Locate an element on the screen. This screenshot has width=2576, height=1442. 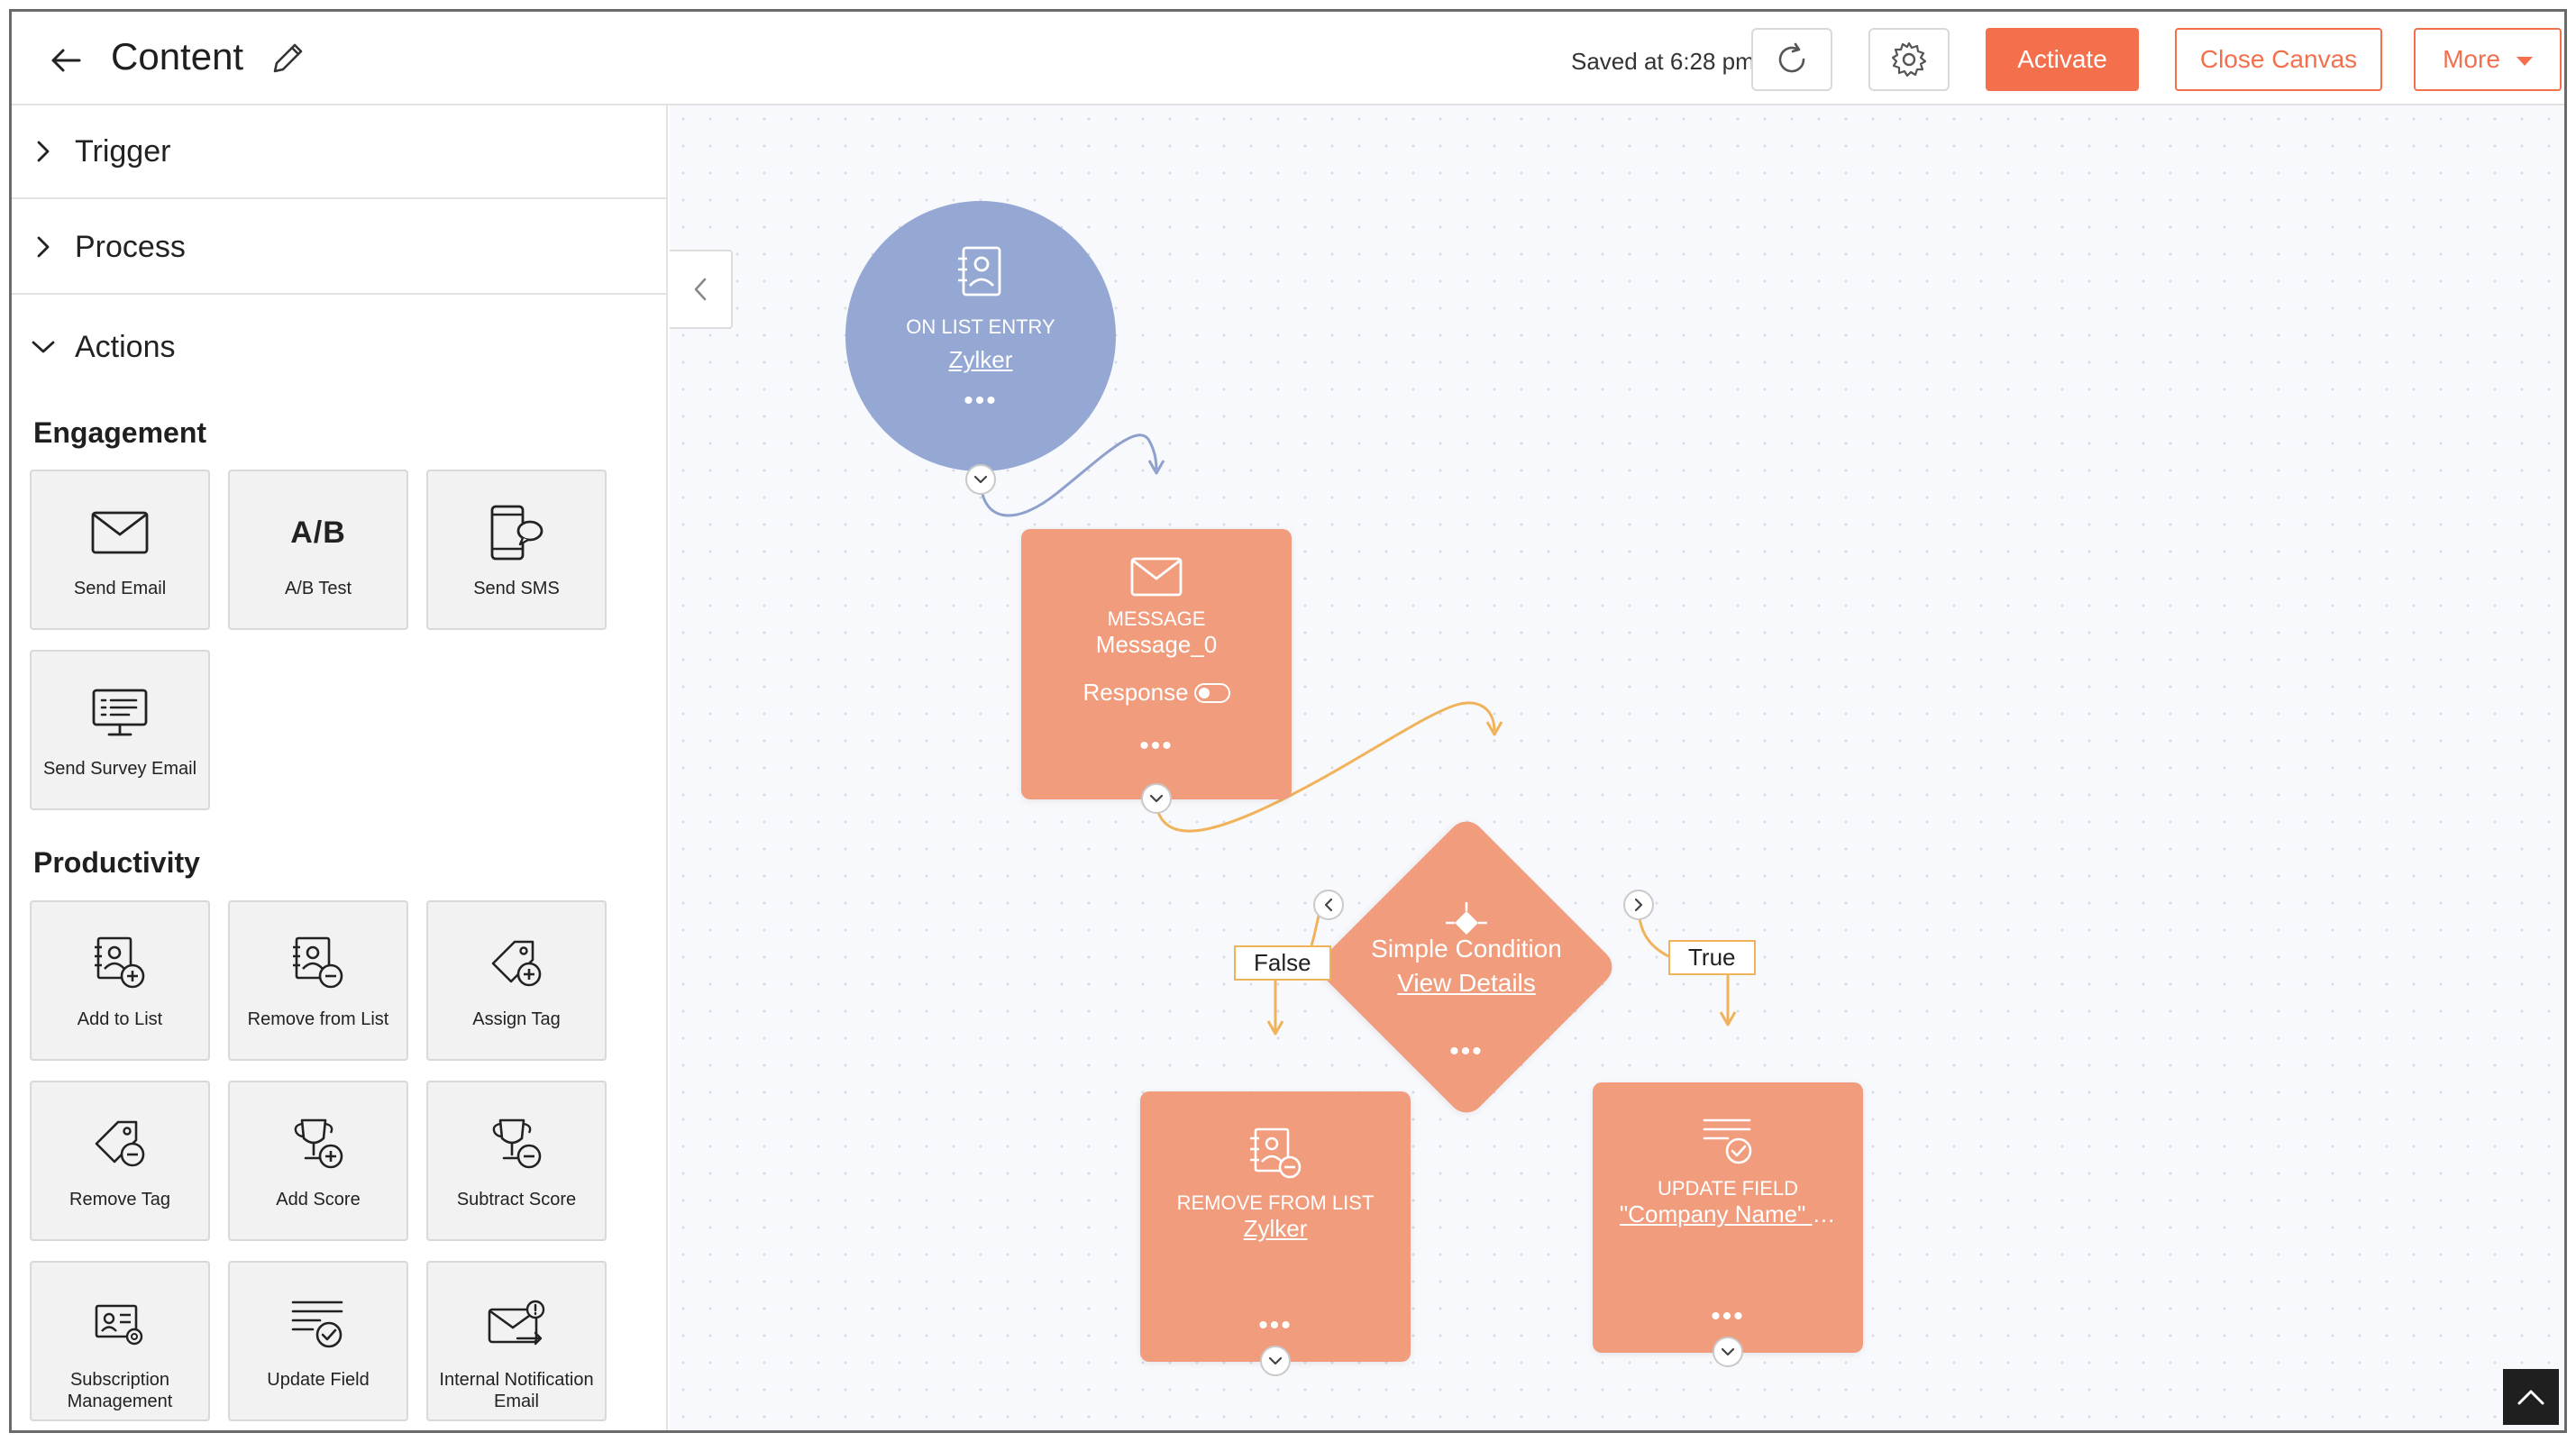
more-button: More is located at coordinates (2488, 59).